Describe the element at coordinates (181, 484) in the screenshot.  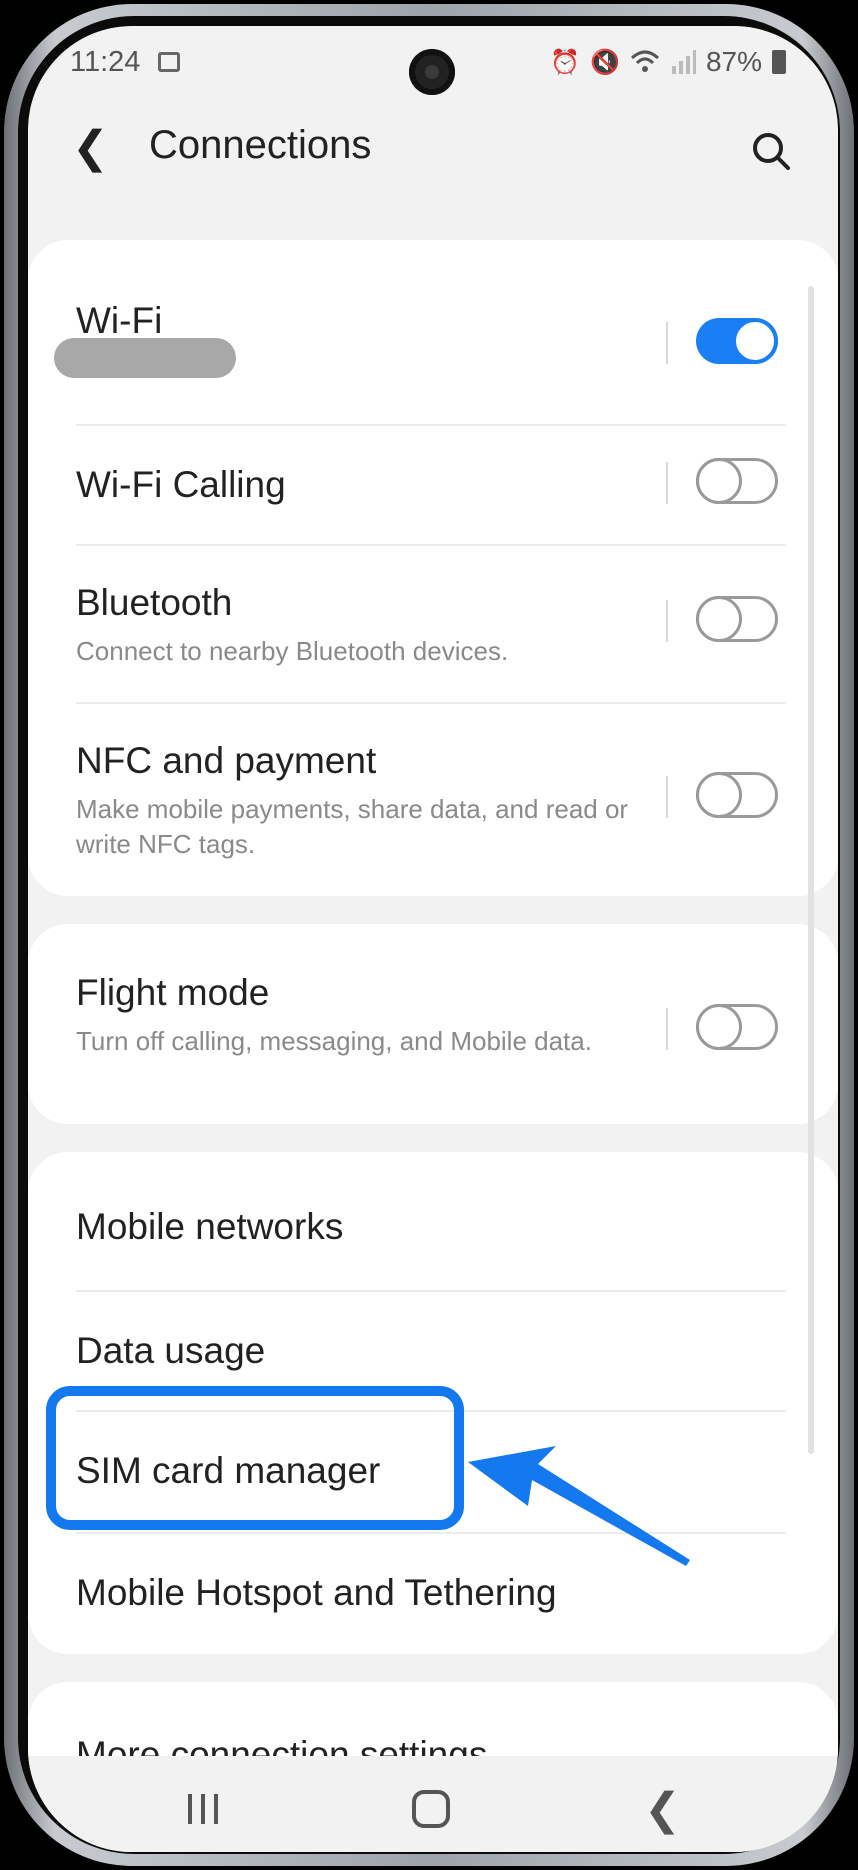
I see `wifi-calling-label: Wi-Fi Calling` at that location.